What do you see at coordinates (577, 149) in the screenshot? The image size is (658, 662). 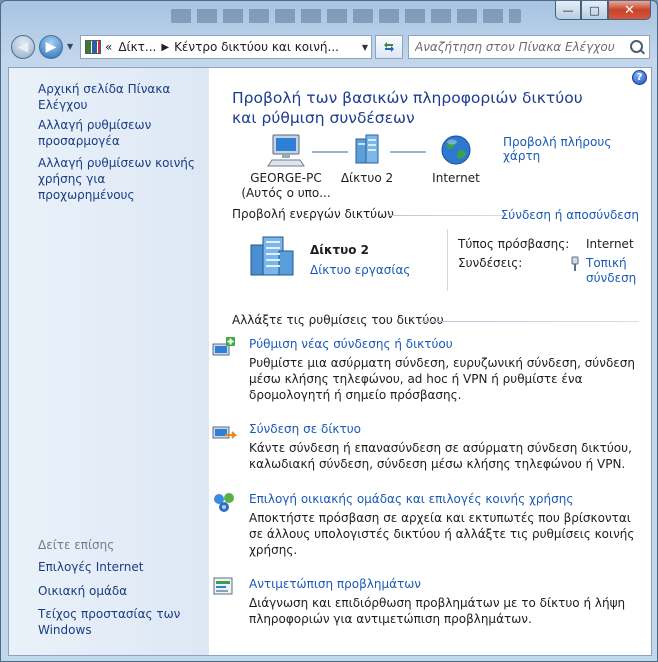 I see `view-full-map-link: Προβολή πλήρους χάρτη` at bounding box center [577, 149].